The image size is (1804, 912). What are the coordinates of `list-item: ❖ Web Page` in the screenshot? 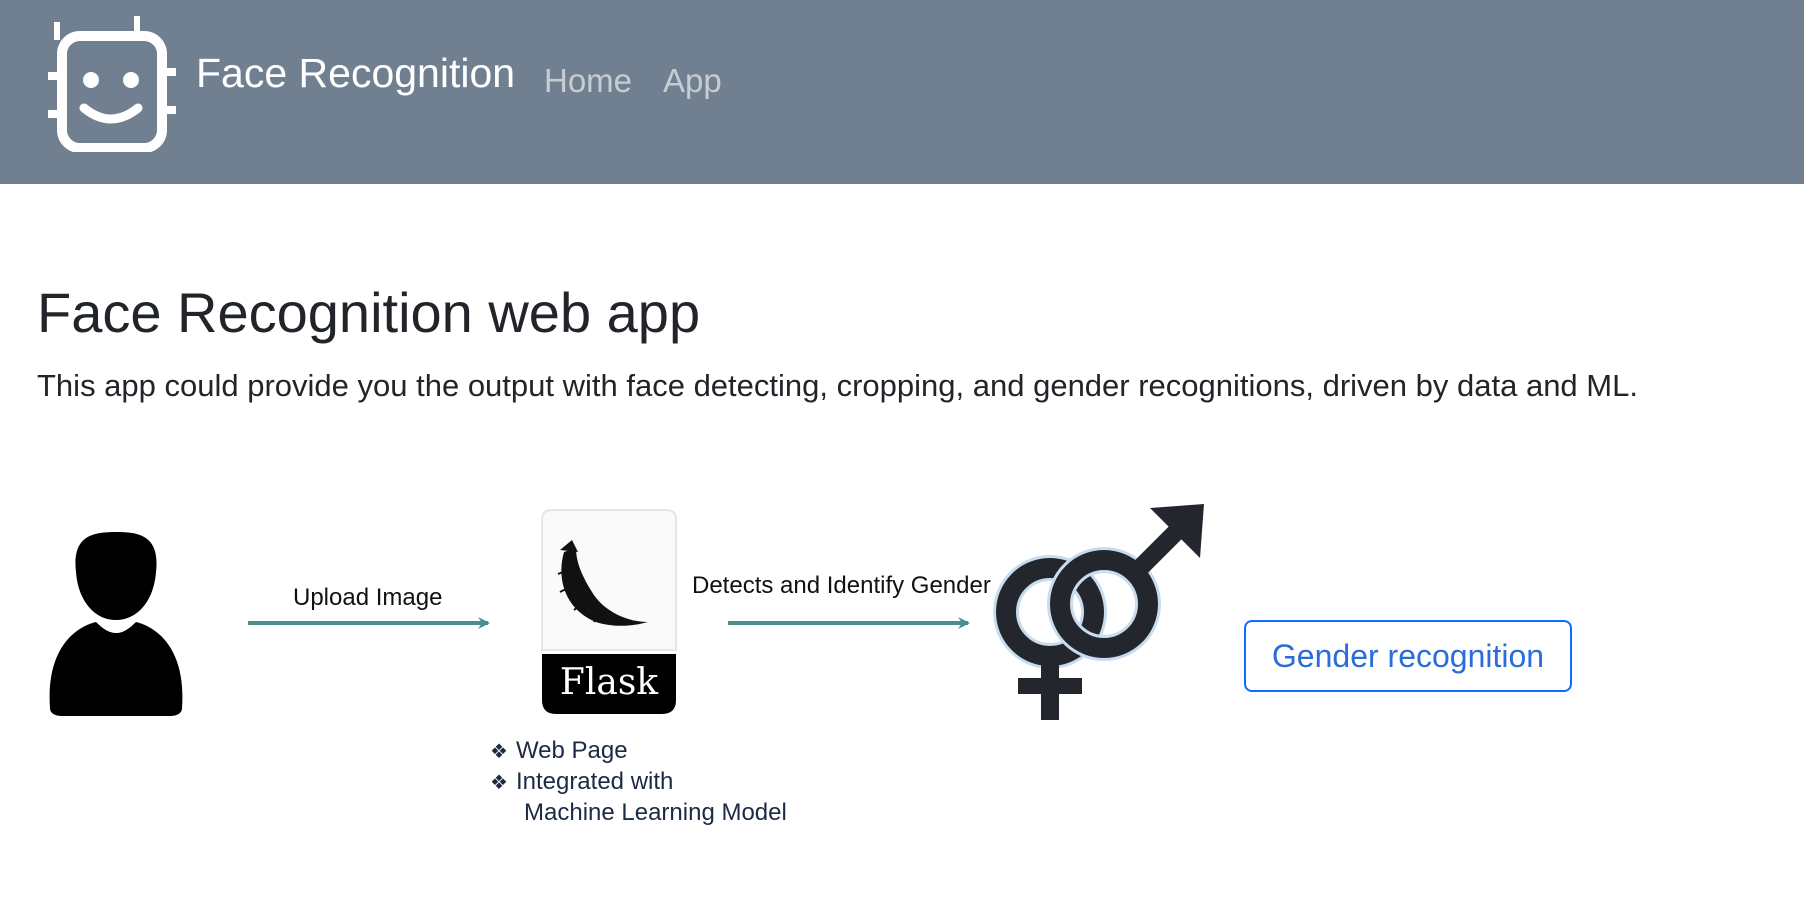 It's located at (638, 751).